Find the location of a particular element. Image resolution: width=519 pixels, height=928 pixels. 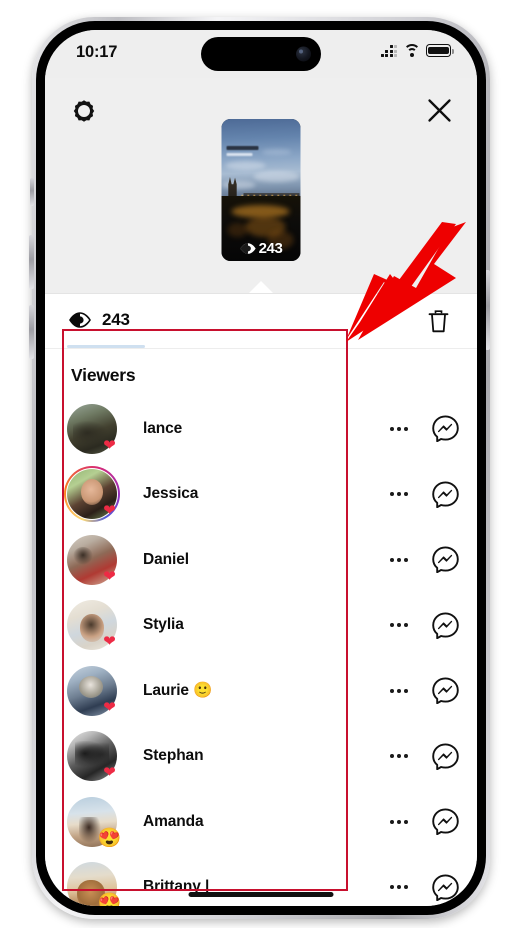

dynamic-island is located at coordinates (261, 54).